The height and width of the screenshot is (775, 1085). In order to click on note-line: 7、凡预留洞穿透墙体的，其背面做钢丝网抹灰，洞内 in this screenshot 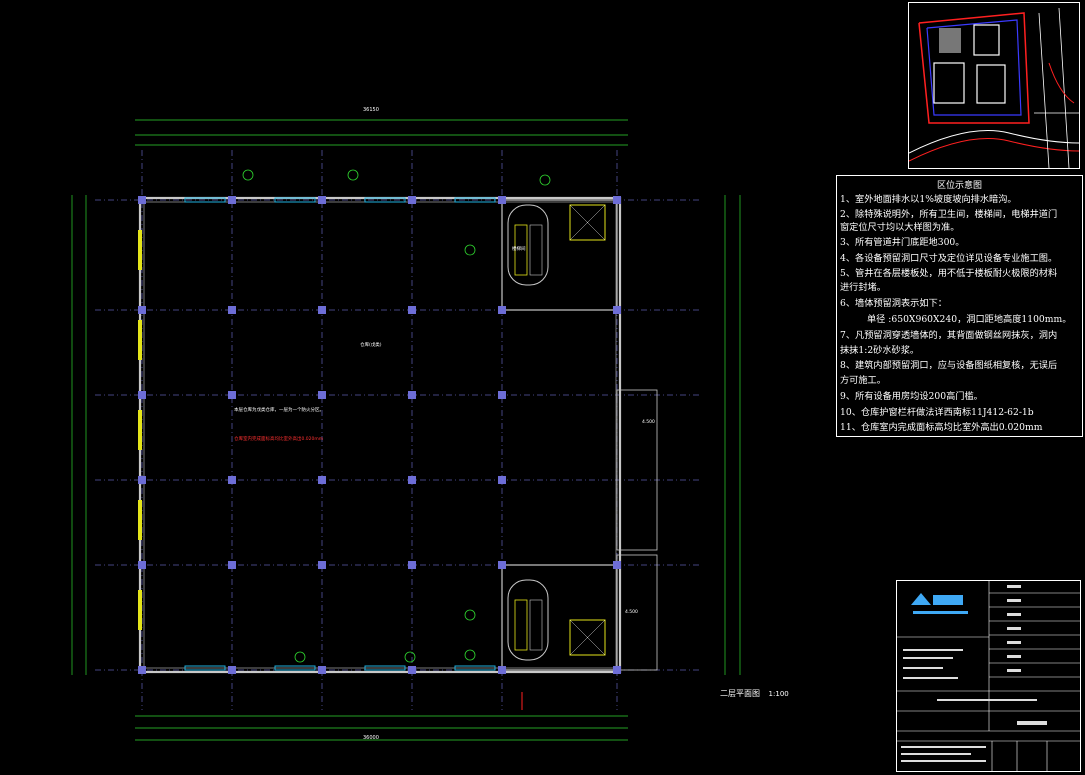, I will do `click(949, 335)`.